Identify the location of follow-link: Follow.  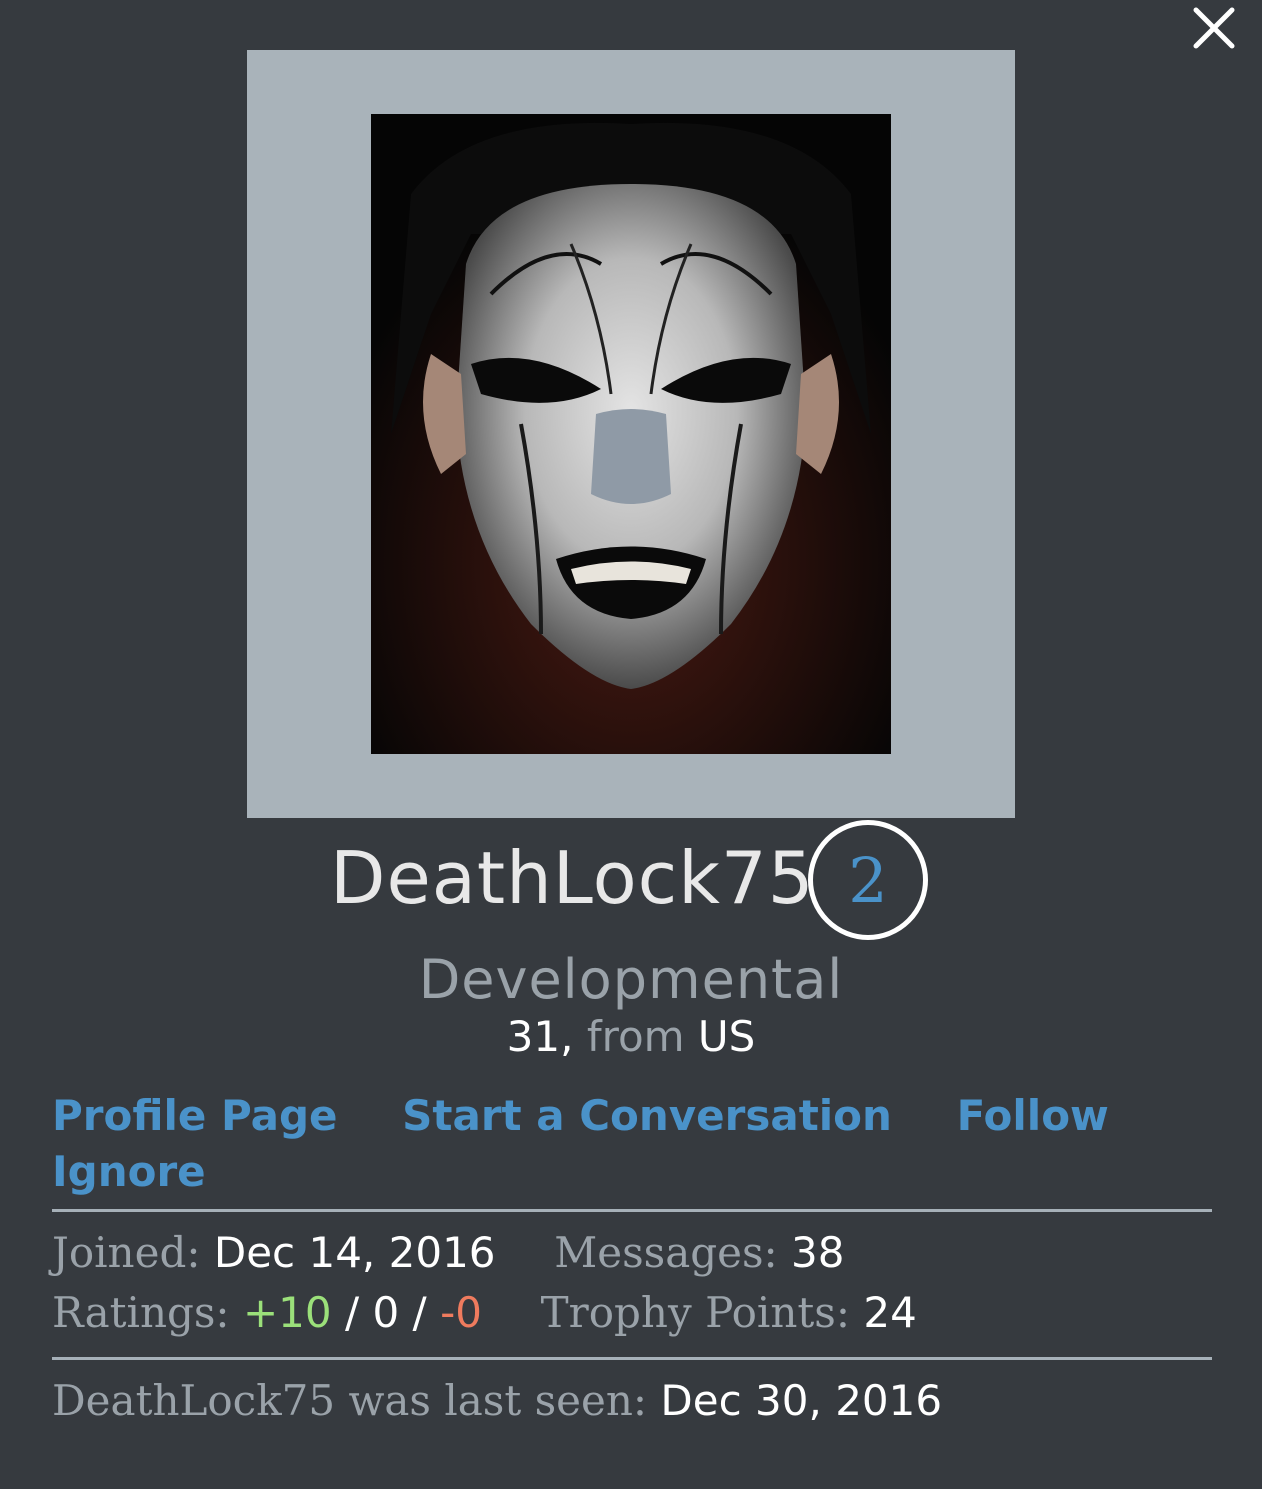
(1033, 1115).